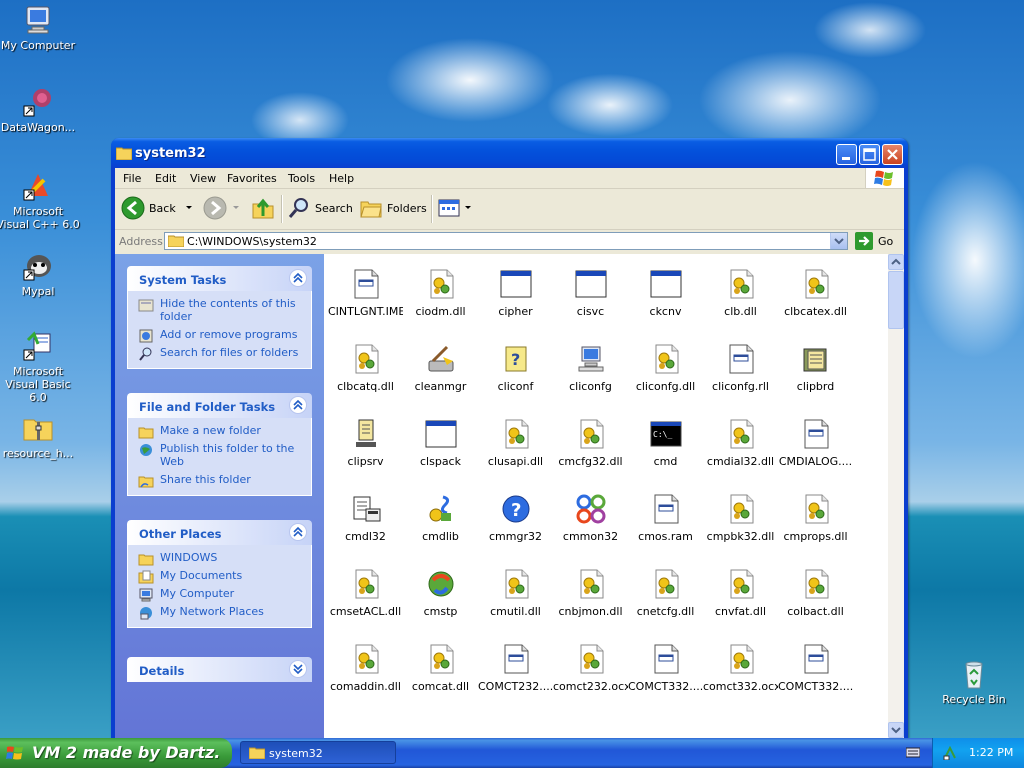 This screenshot has width=1024, height=768. I want to click on desktop-icon-visual-basic: Microsoft Visual Basic 6.0, so click(40, 367).